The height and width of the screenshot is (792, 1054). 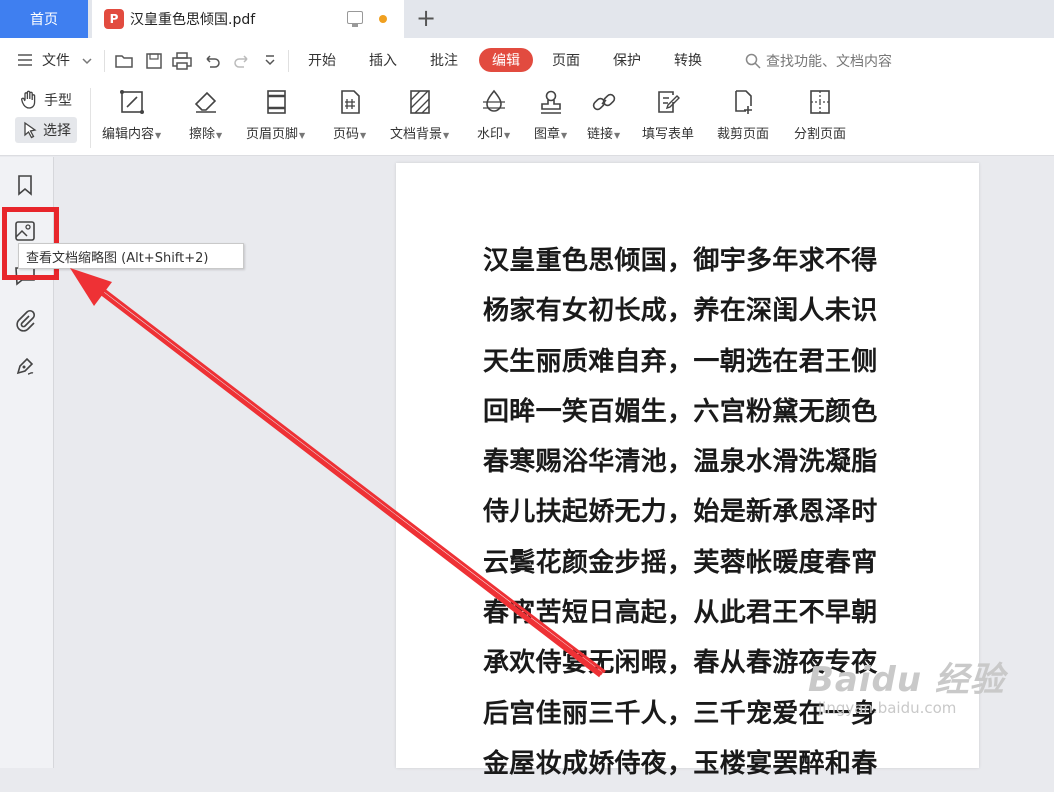 I want to click on split-page-label: 分割页面, so click(x=820, y=134).